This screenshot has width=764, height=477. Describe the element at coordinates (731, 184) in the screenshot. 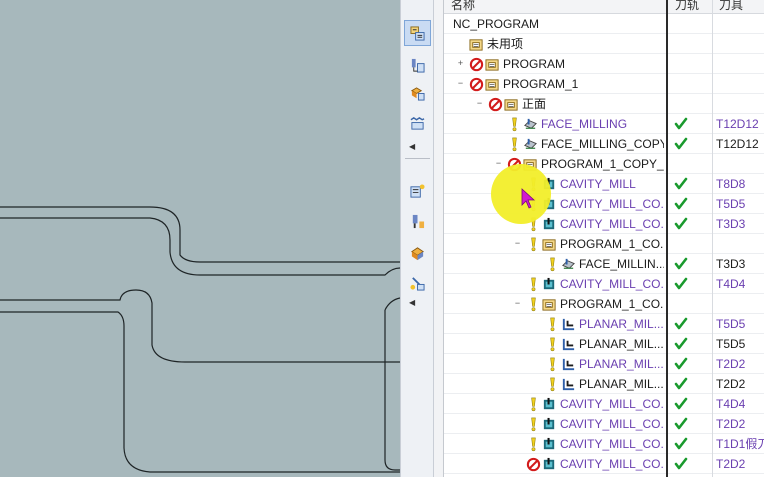

I see `tool-name: T8D8` at that location.